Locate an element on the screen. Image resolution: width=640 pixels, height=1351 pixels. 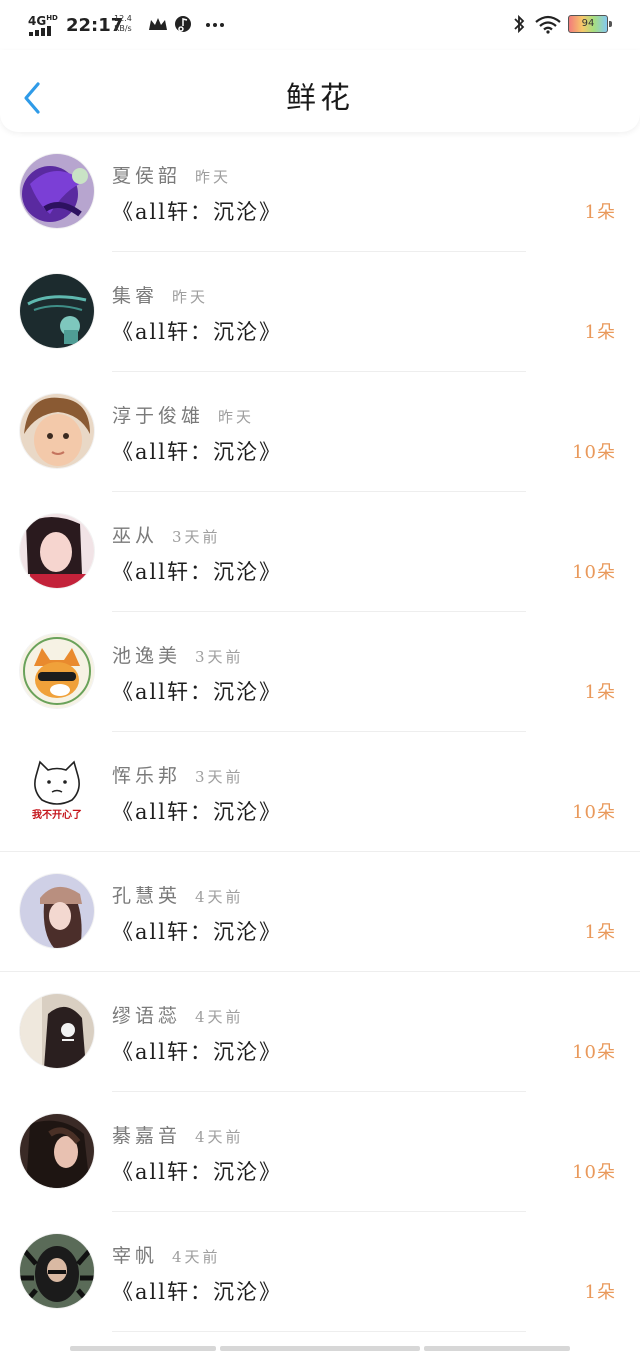
status-bar: 4GHD 22:17 12.4 KB/s 94 is located at coordinates (320, 25).